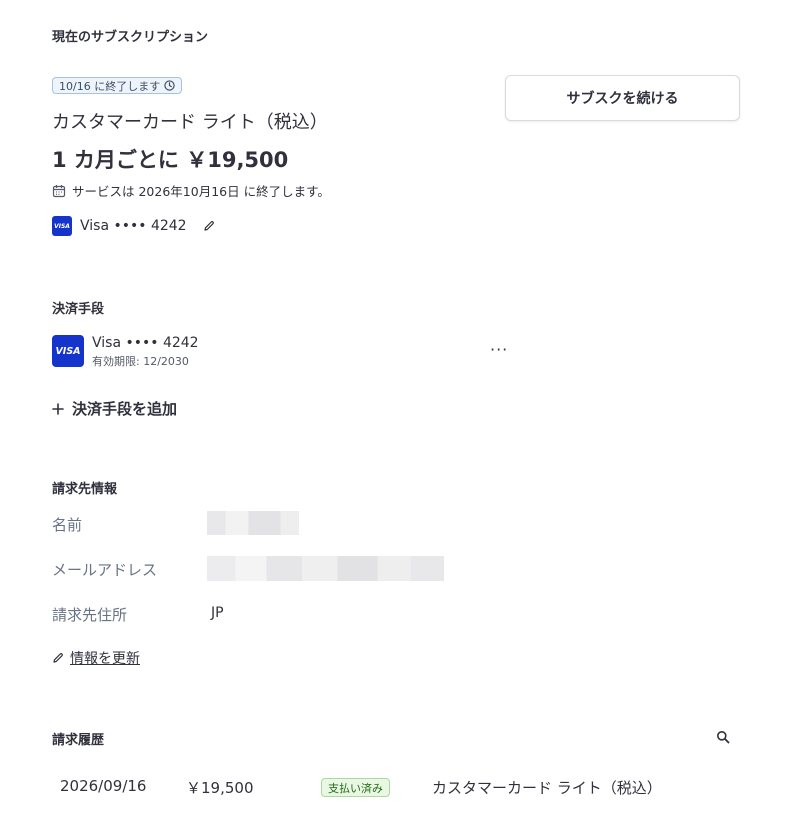 Image resolution: width=786 pixels, height=828 pixels. Describe the element at coordinates (547, 788) in the screenshot. I see `invoice-description: カスタマーカード ライト（税込）` at that location.